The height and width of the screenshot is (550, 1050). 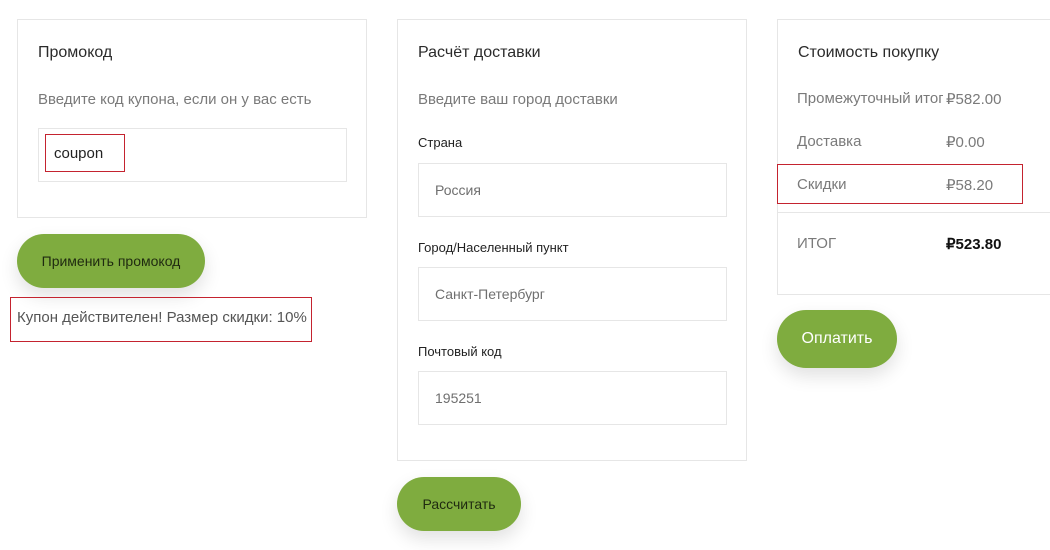 What do you see at coordinates (572, 190) in the screenshot?
I see `country-field: Россия` at bounding box center [572, 190].